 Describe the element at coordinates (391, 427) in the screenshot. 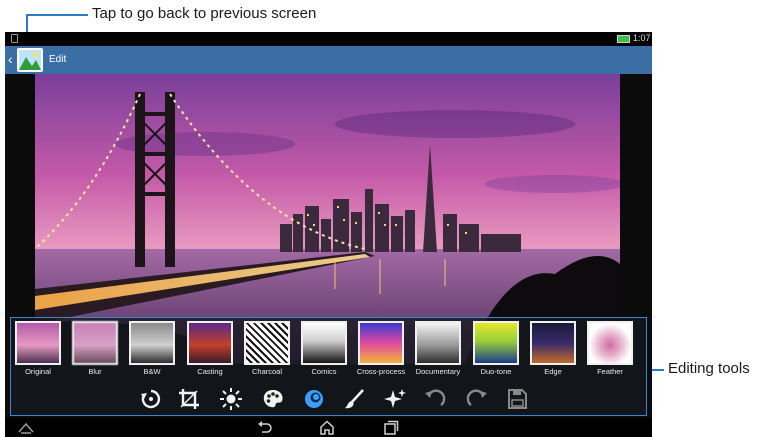

I see `recent-apps-icon` at that location.